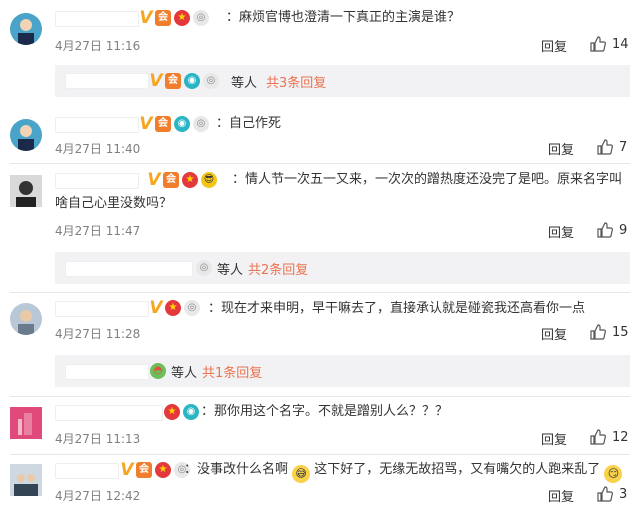 The width and height of the screenshot is (640, 511). What do you see at coordinates (278, 268) in the screenshot?
I see `view-replies-link: 共2条回复` at bounding box center [278, 268].